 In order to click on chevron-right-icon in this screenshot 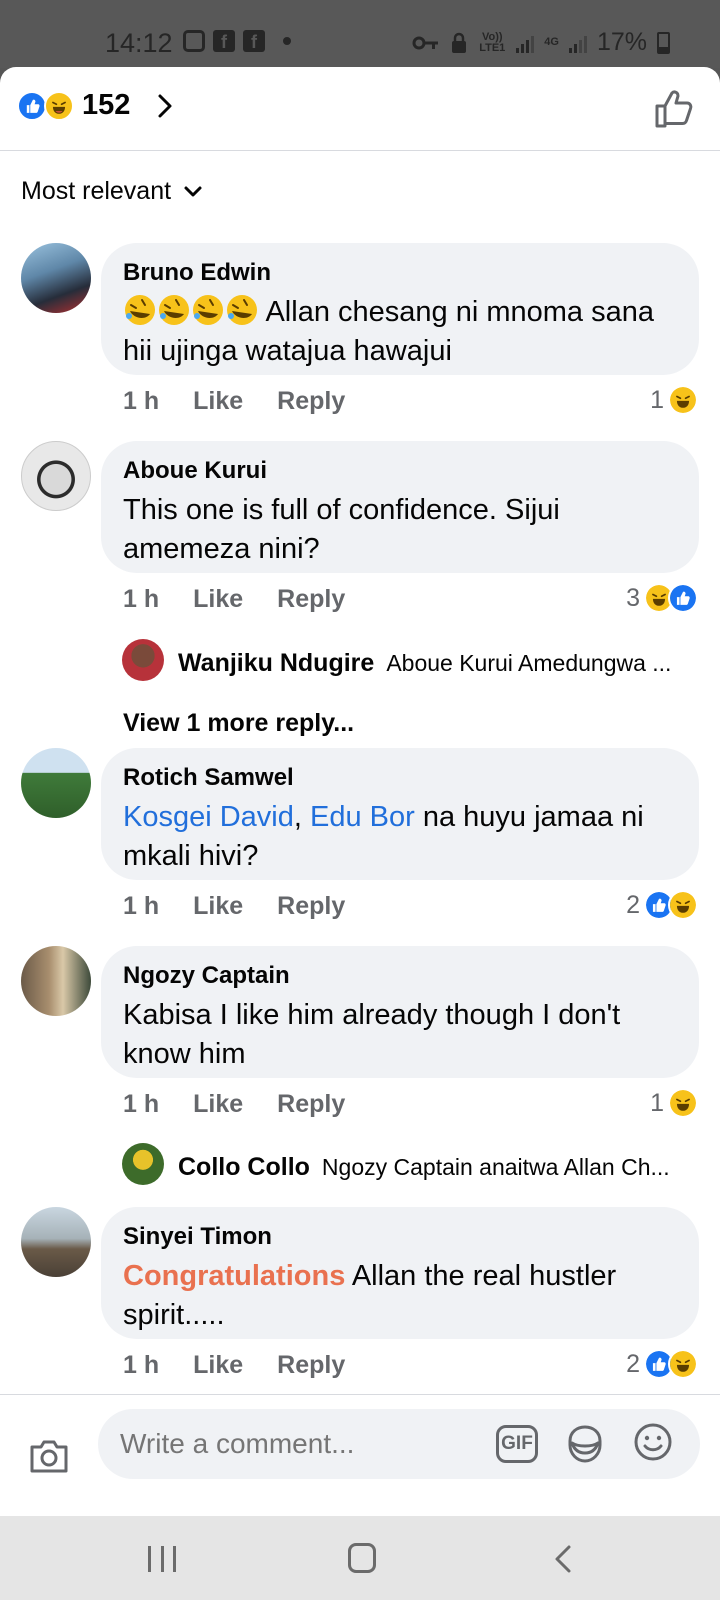, I will do `click(165, 106)`.